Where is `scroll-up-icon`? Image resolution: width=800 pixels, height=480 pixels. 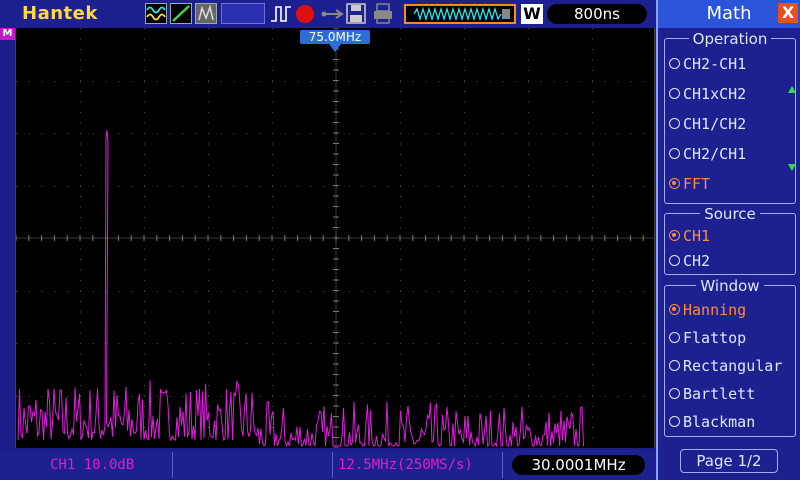 scroll-up-icon is located at coordinates (792, 89).